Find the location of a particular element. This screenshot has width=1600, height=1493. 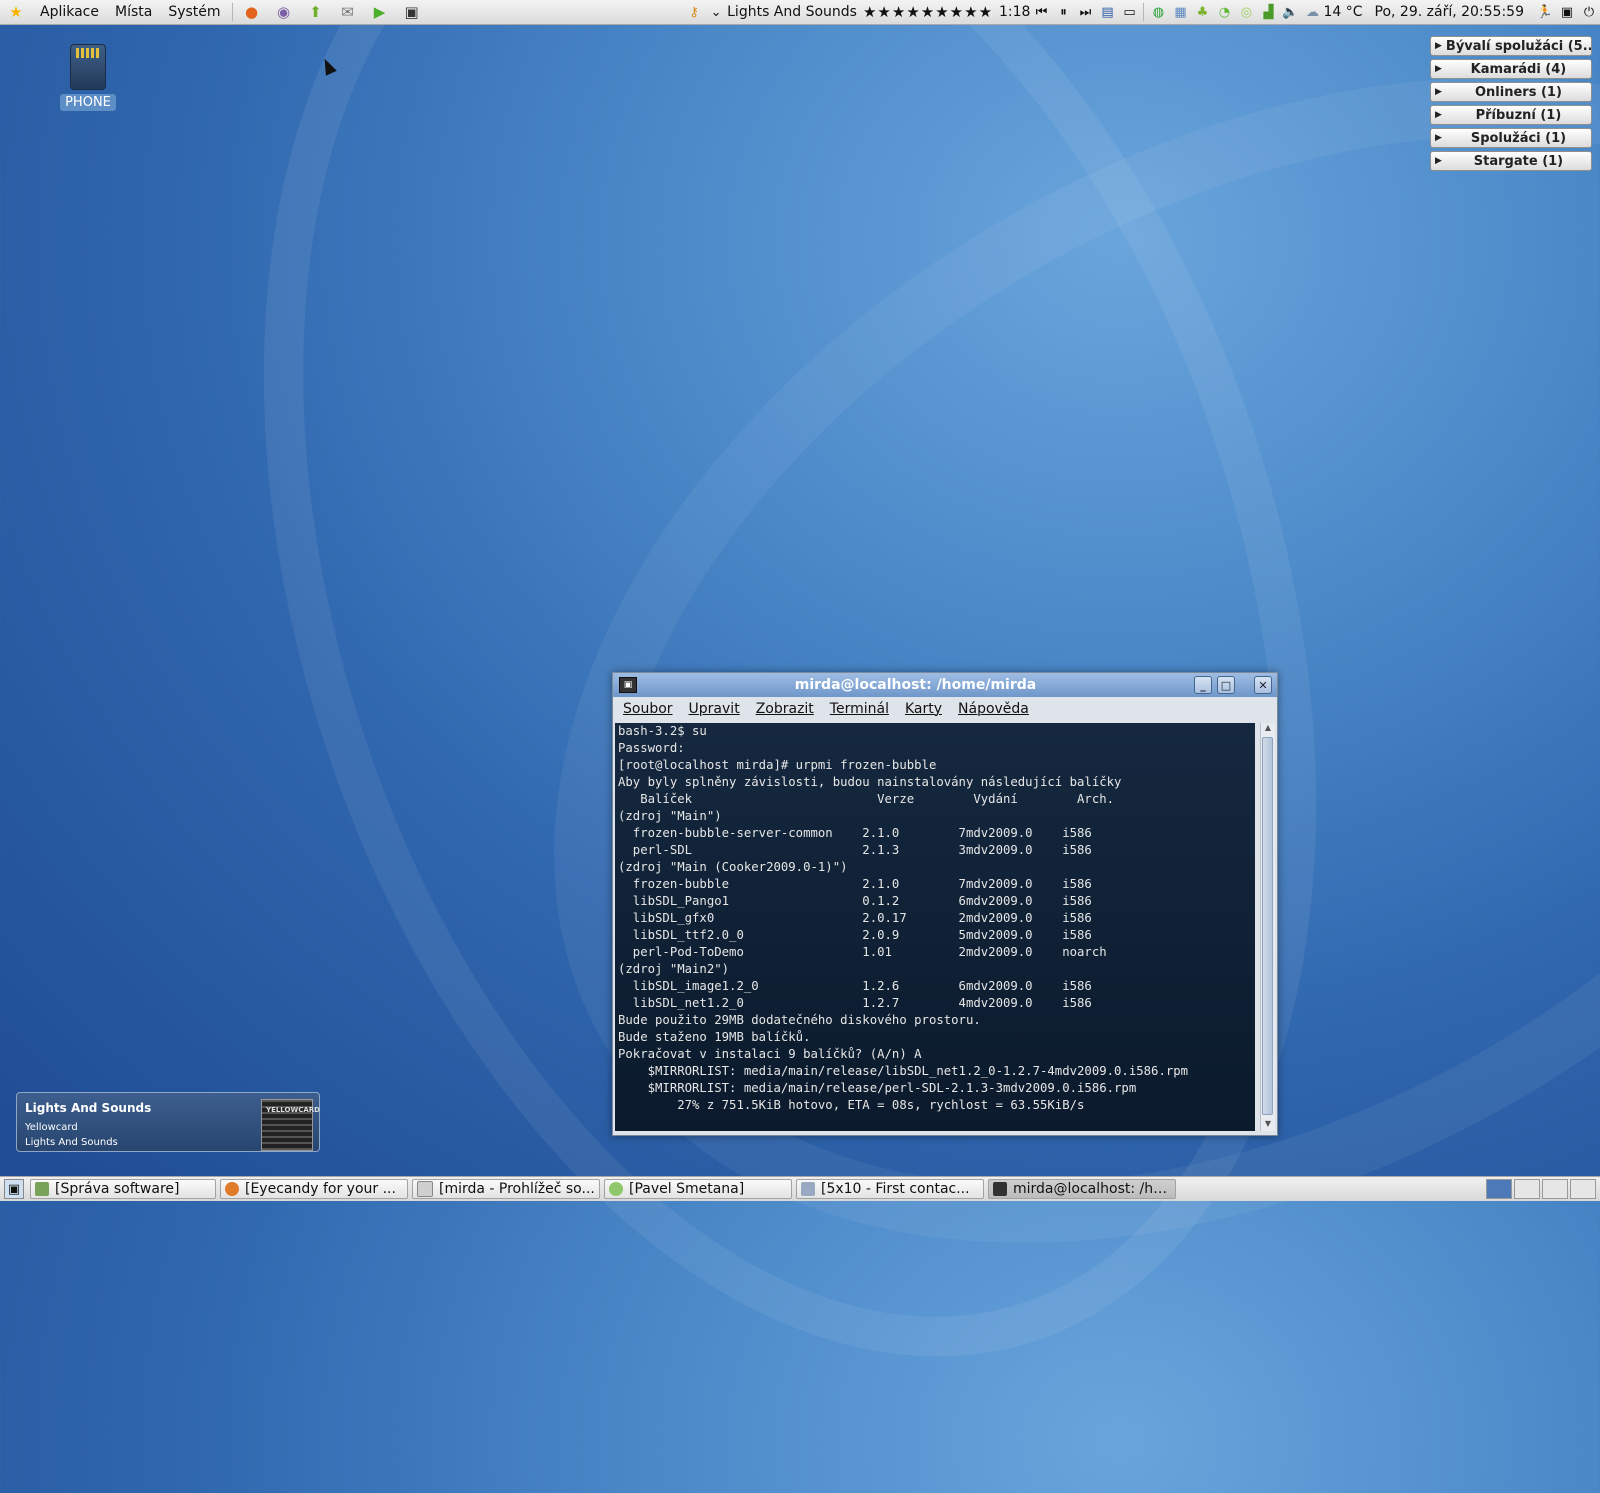

firefox-icon: ● is located at coordinates (252, 12).